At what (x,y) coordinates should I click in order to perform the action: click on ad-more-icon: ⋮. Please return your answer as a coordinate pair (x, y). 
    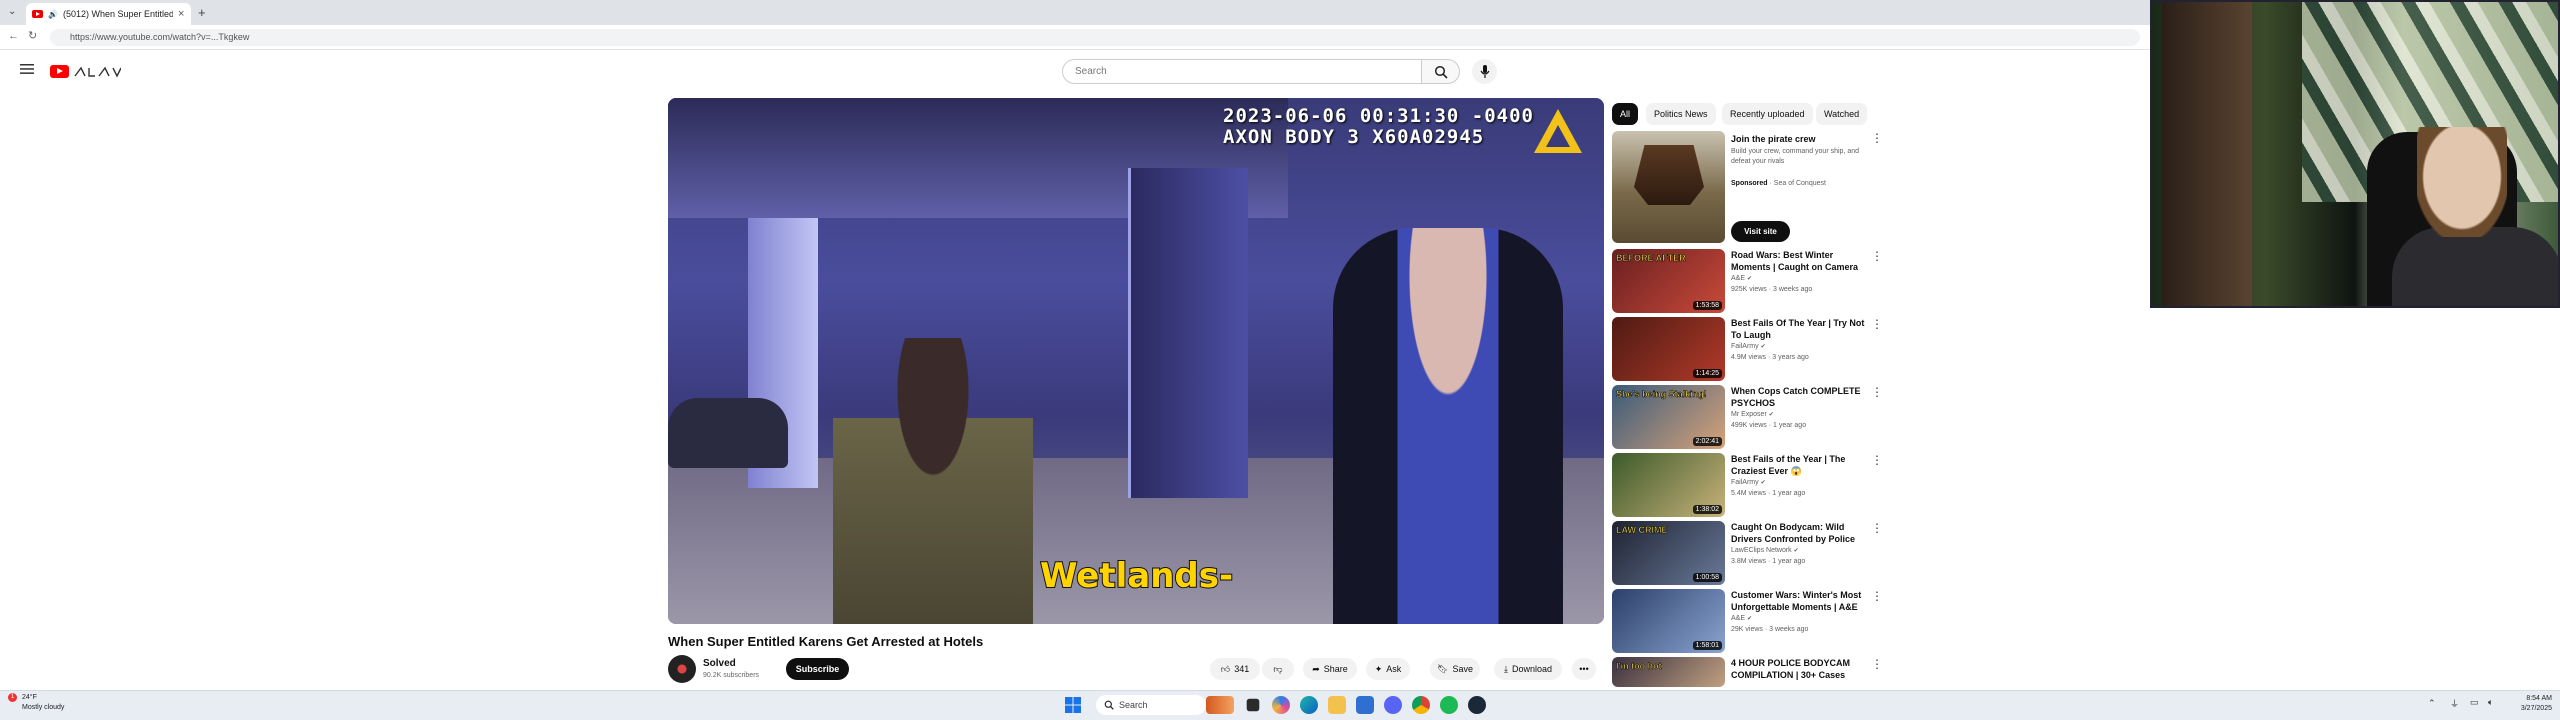
    Looking at the image, I should click on (1877, 138).